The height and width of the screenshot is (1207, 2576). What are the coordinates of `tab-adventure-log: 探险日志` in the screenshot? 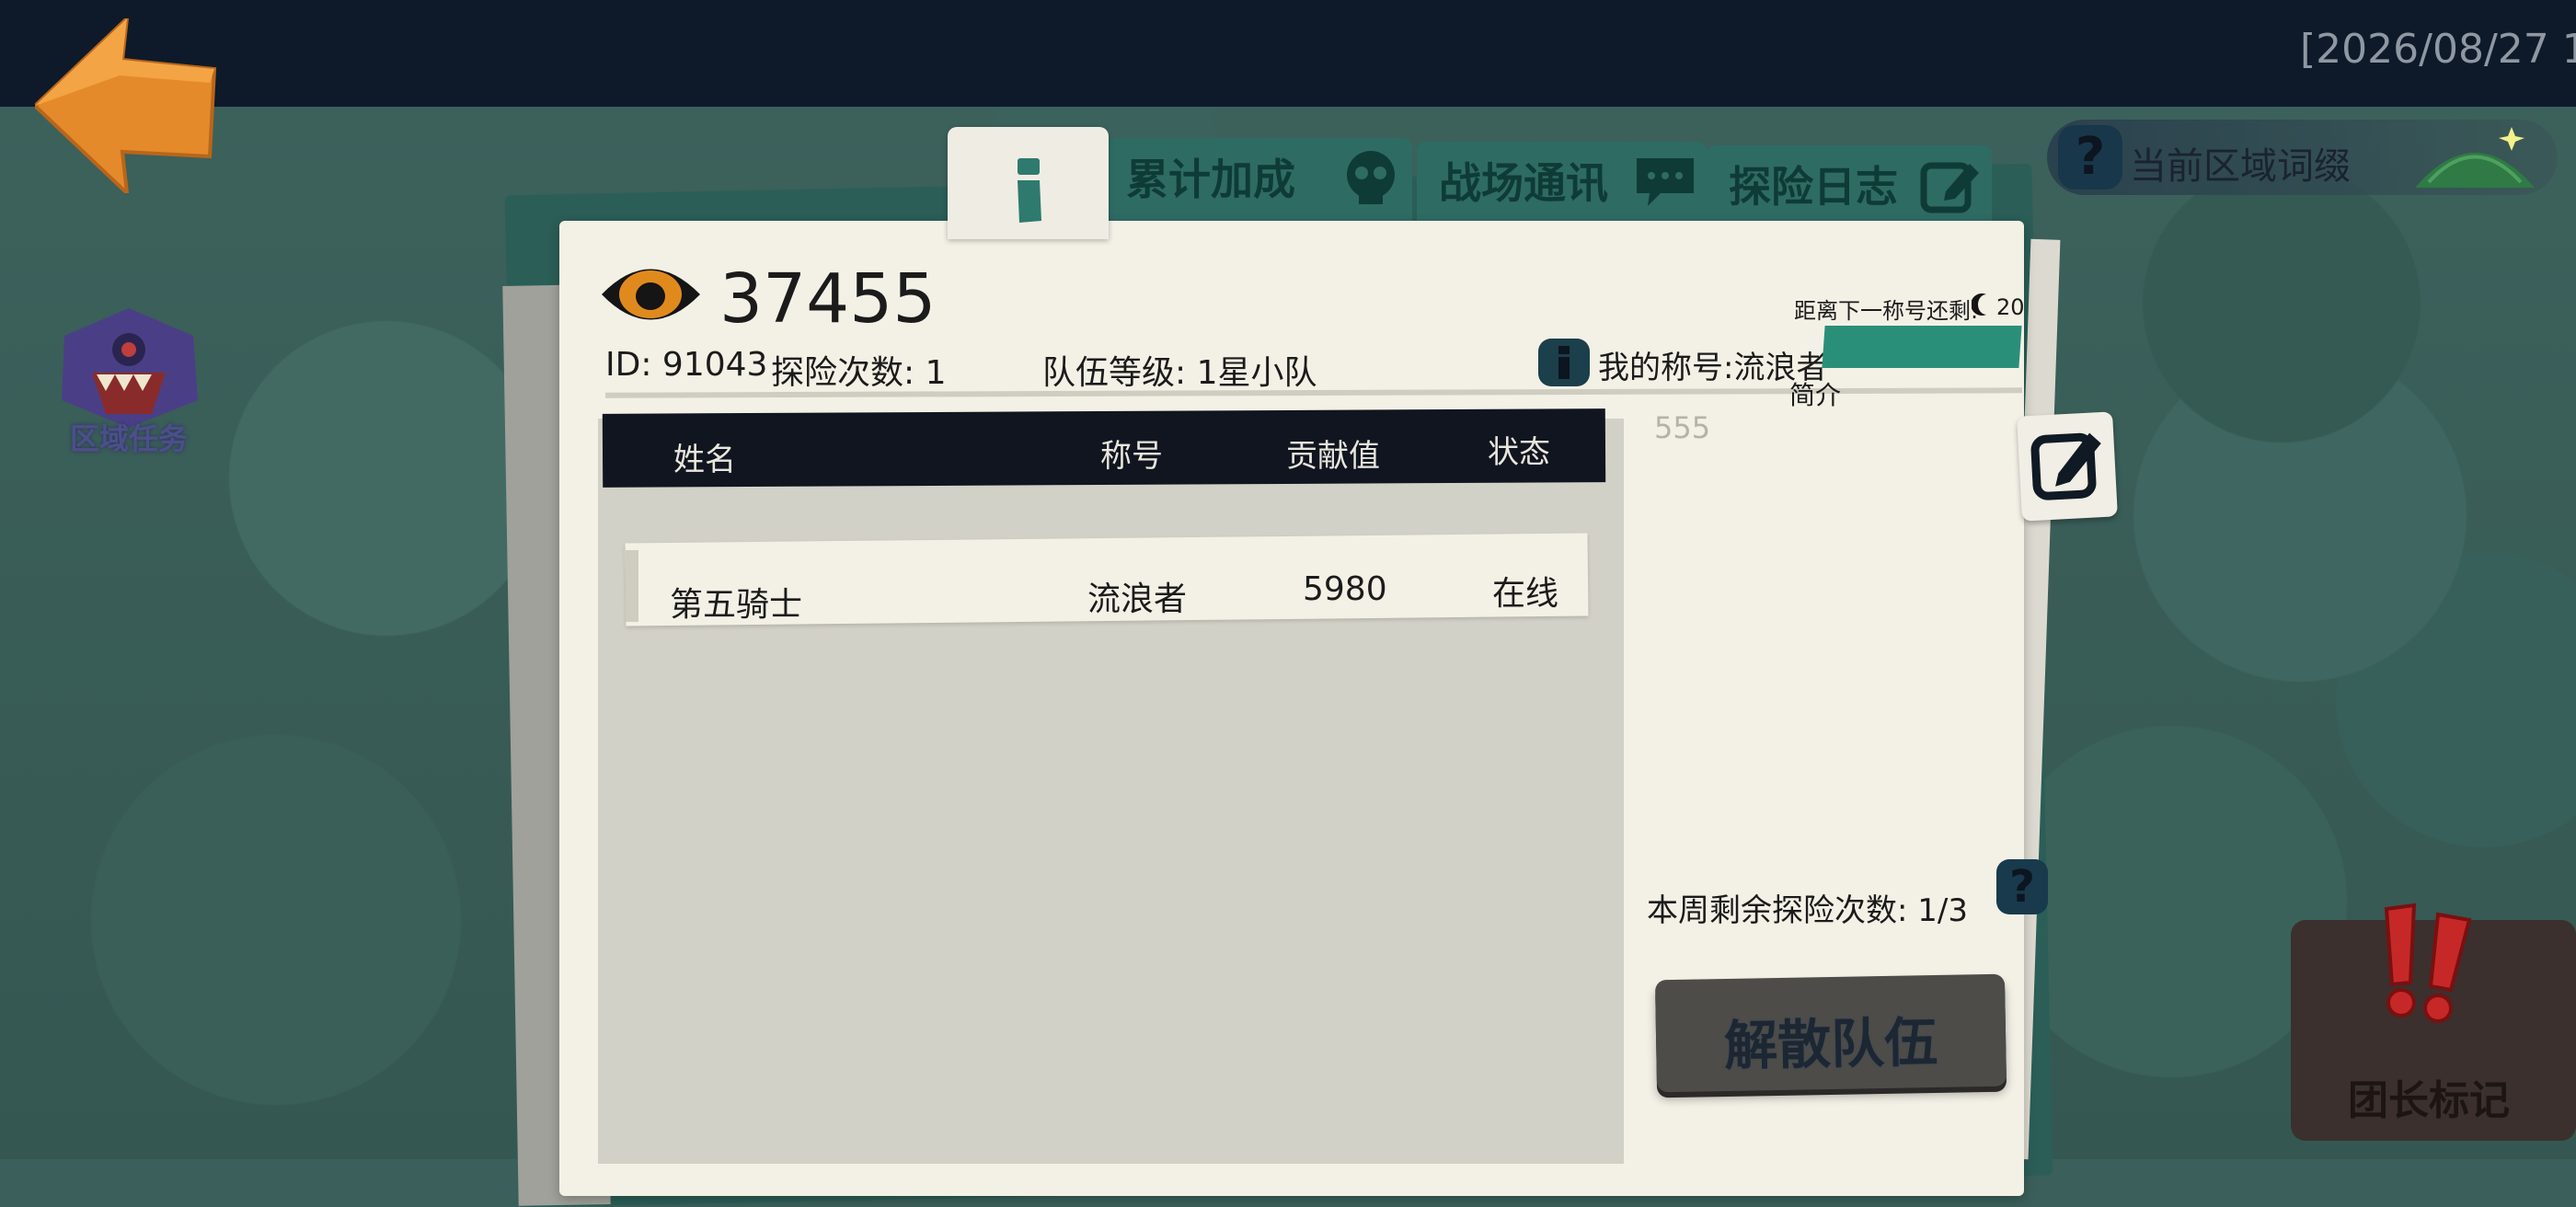 It's located at (1849, 186).